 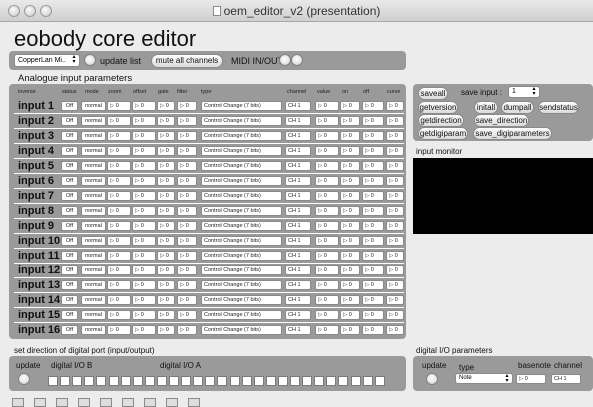 What do you see at coordinates (285, 60) in the screenshot?
I see `midi-in-toggle` at bounding box center [285, 60].